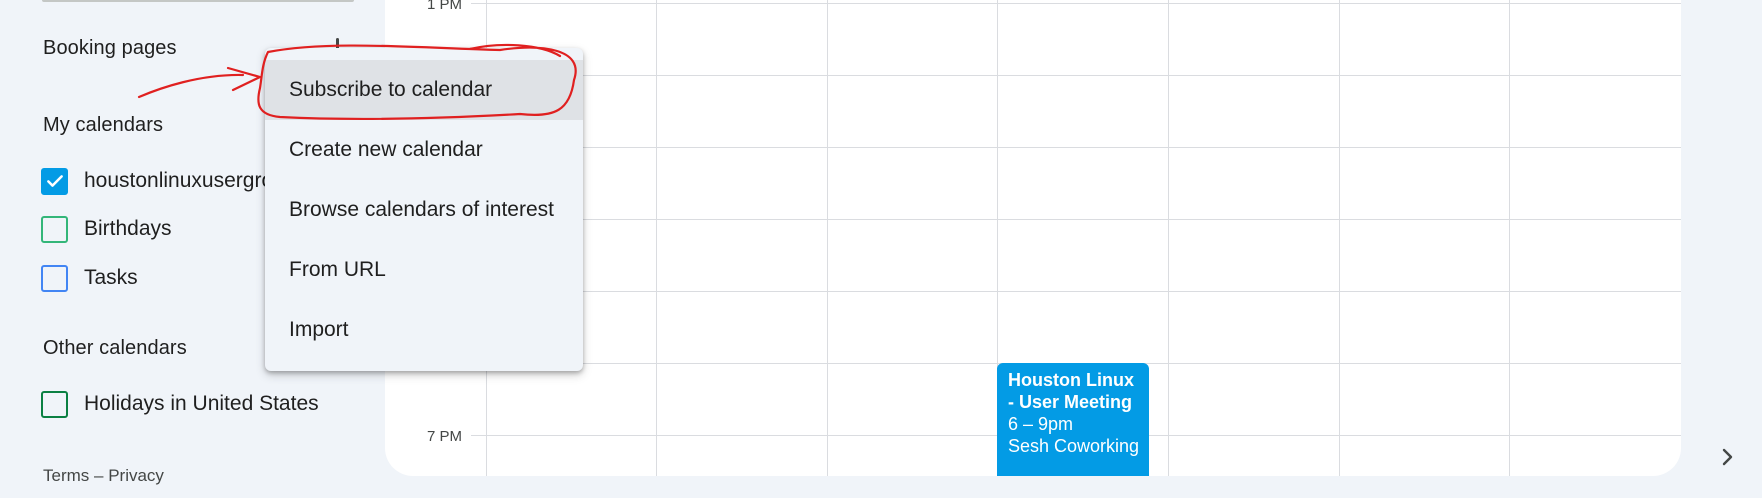  Describe the element at coordinates (136, 475) in the screenshot. I see `privacy-link: Privacy` at that location.